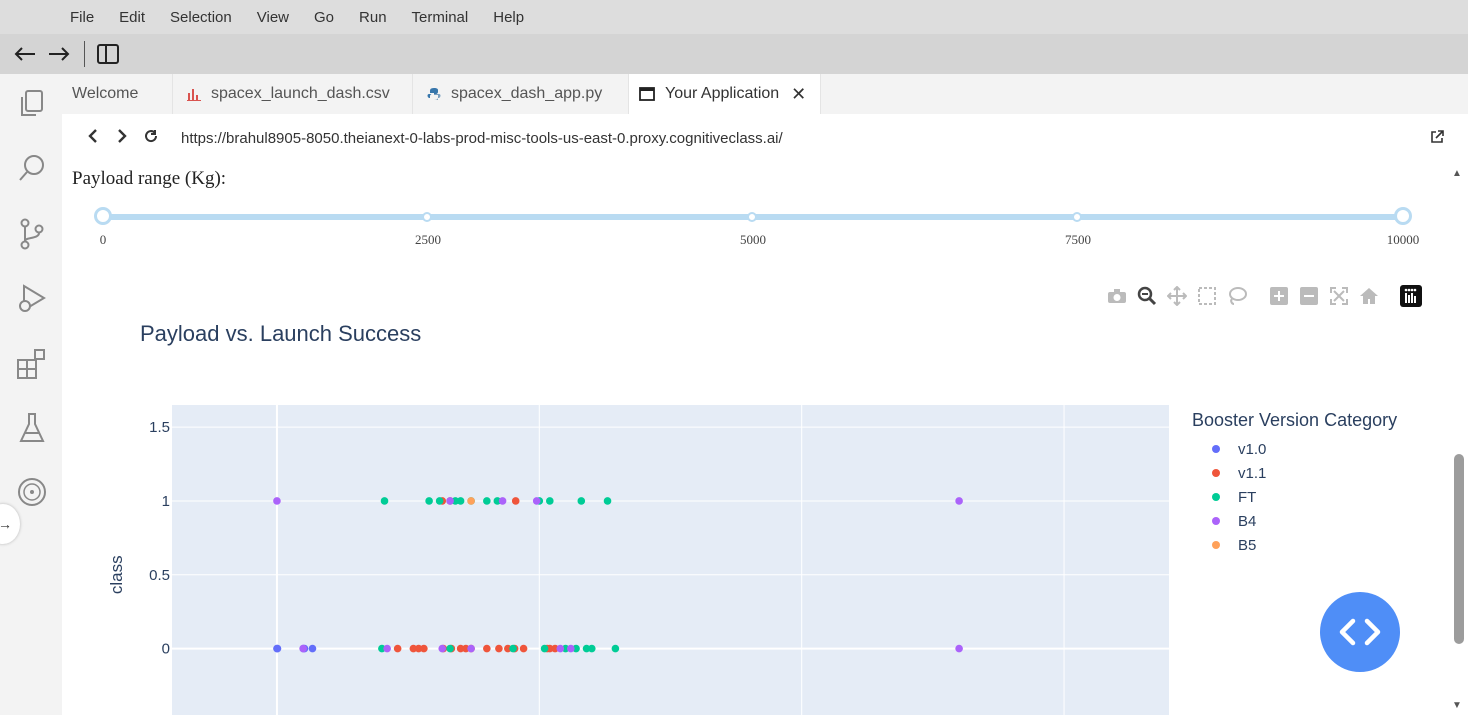 This screenshot has width=1468, height=715. I want to click on toggle-panel-button, so click(108, 54).